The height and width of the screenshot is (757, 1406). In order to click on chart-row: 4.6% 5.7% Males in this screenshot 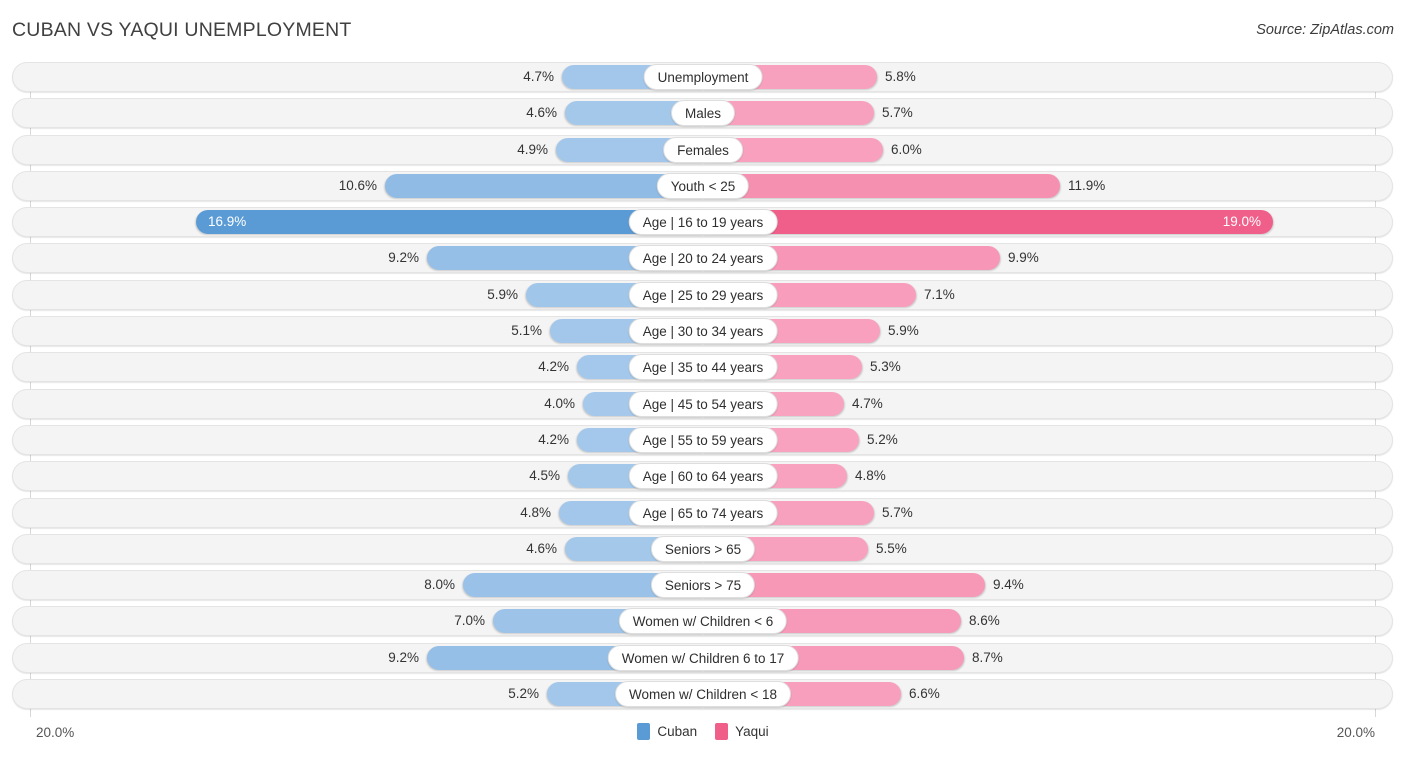, I will do `click(703, 113)`.